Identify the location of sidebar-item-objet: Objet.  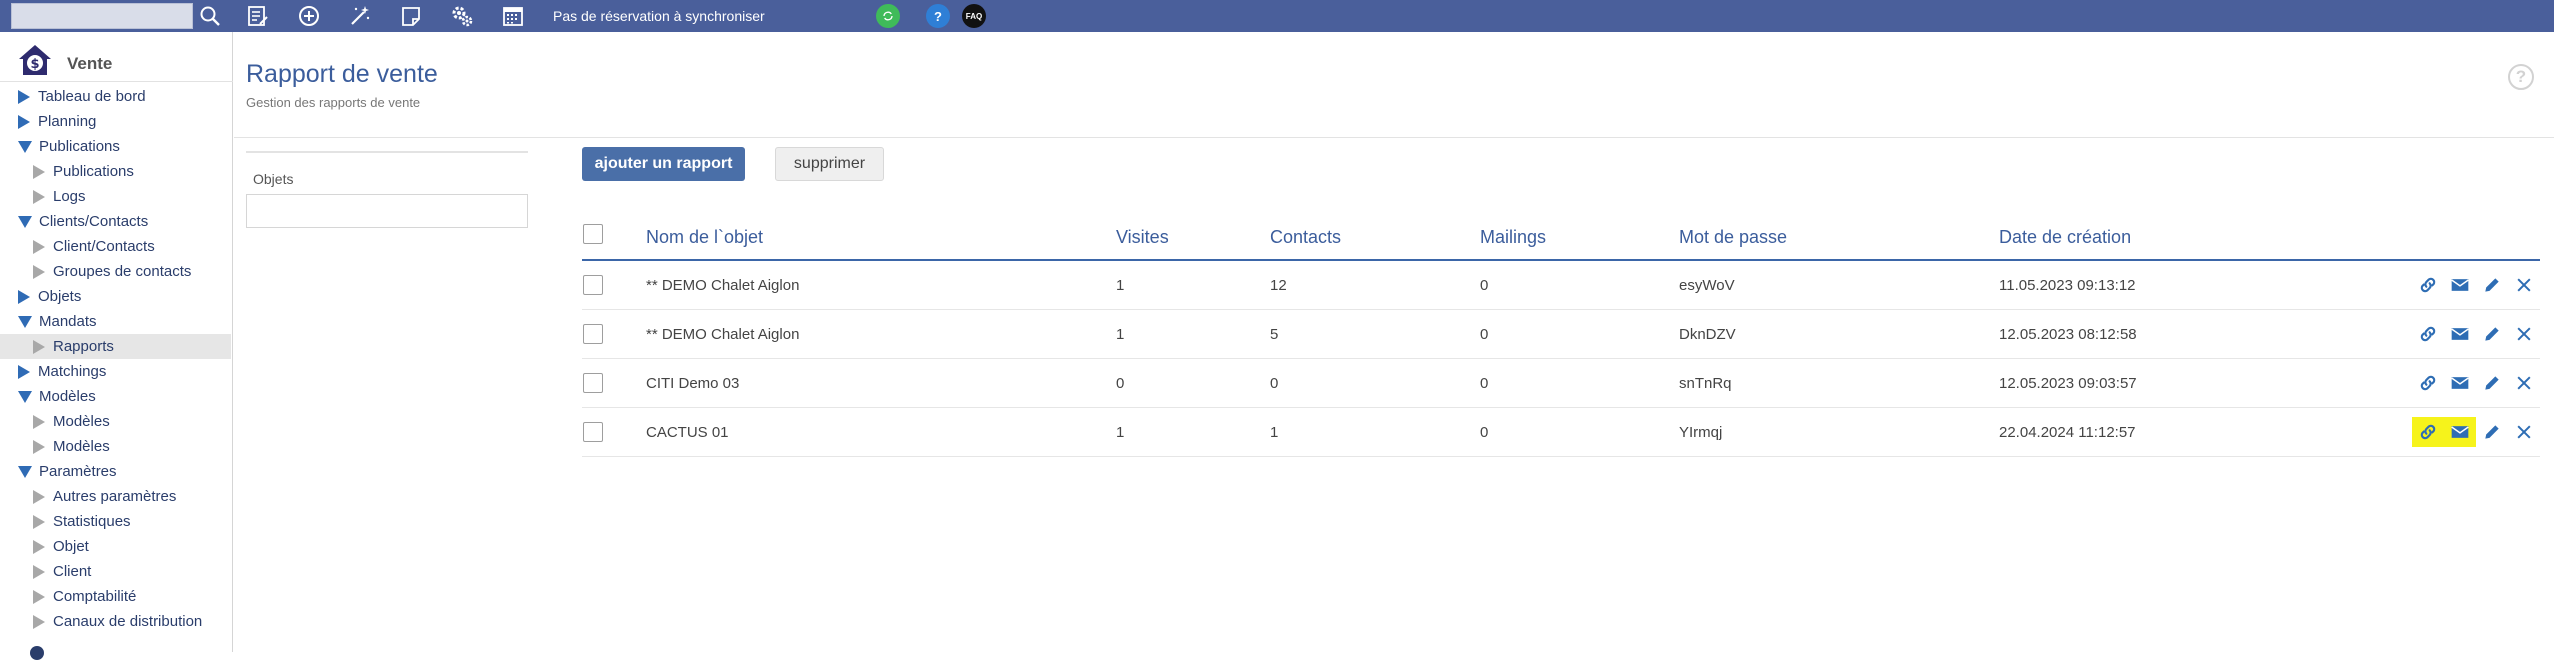
(116, 546).